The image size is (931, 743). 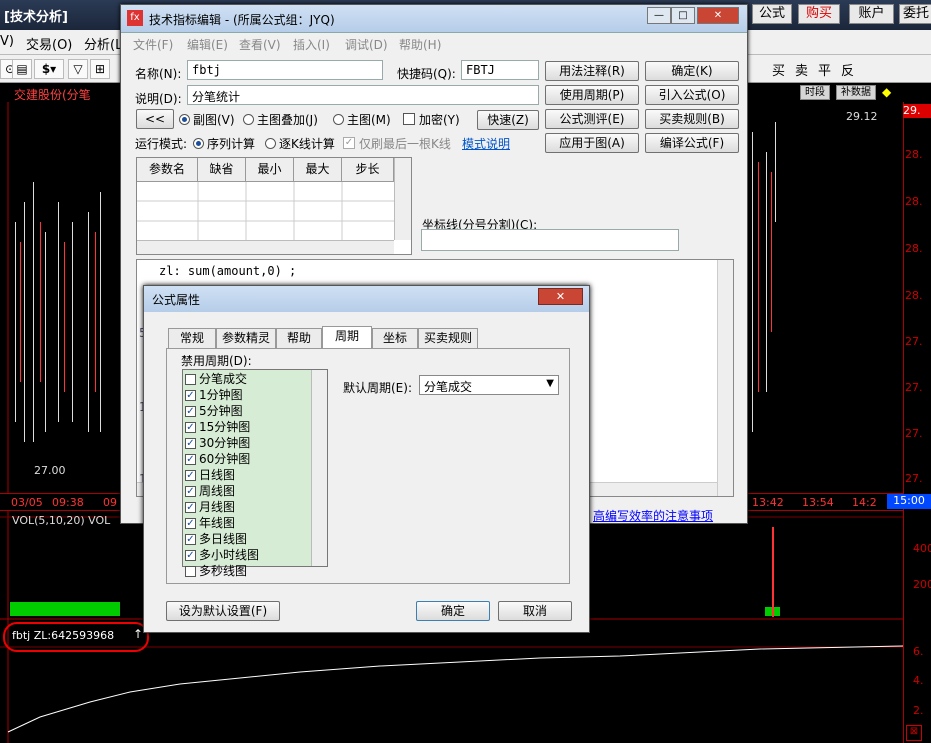 I want to click on menu-file: 文件(F), so click(x=153, y=44).